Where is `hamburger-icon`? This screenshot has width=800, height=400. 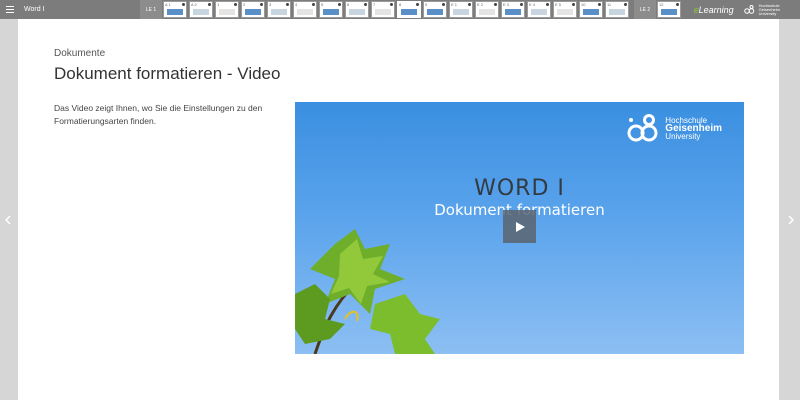 hamburger-icon is located at coordinates (10, 9).